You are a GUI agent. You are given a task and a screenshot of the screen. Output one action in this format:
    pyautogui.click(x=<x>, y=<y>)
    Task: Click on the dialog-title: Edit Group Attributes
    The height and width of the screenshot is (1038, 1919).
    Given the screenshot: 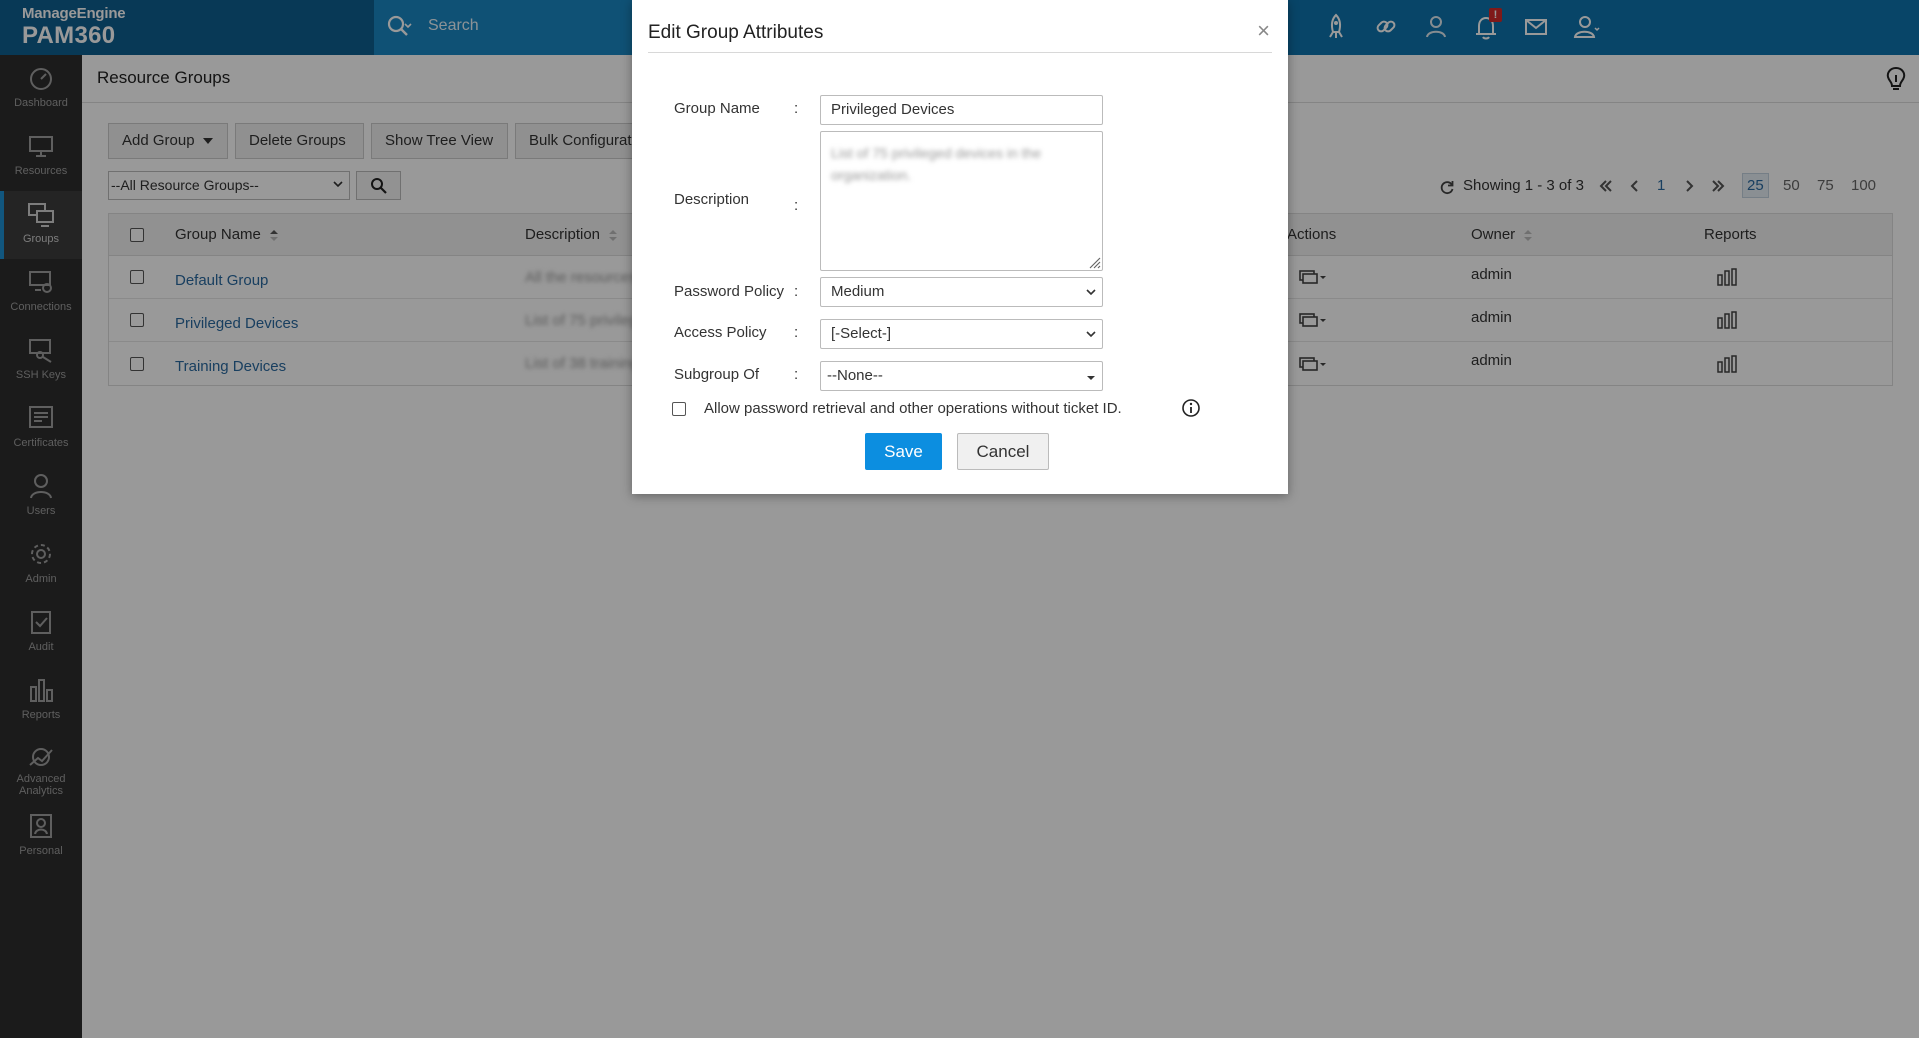 What is the action you would take?
    pyautogui.click(x=736, y=32)
    